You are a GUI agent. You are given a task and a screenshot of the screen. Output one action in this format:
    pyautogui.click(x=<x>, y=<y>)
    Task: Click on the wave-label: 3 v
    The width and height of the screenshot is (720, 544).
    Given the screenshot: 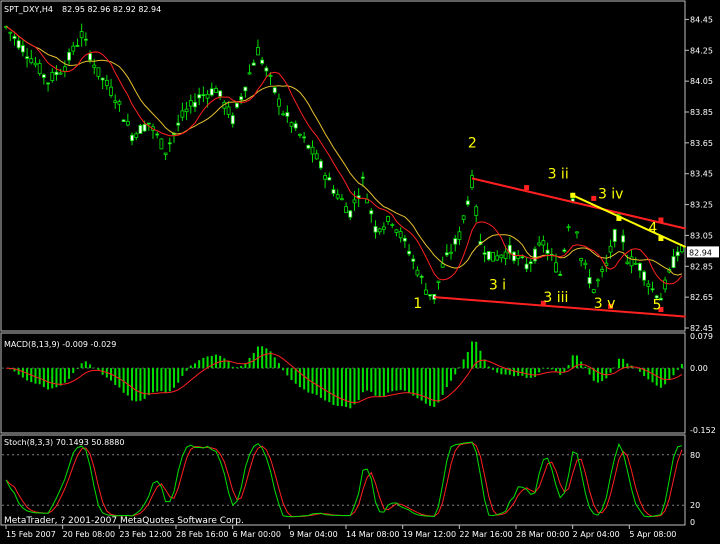 What is the action you would take?
    pyautogui.click(x=605, y=304)
    